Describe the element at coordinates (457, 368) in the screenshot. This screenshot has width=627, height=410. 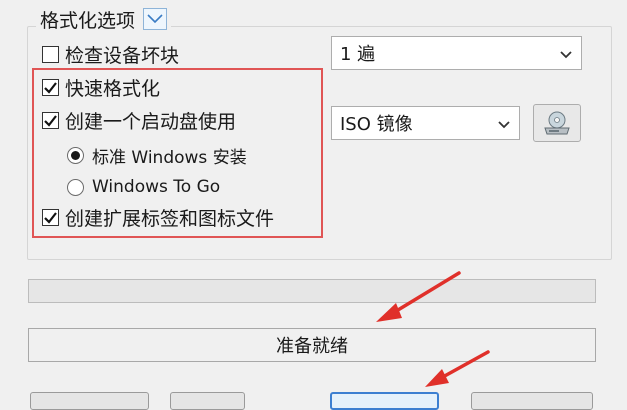
I see `arrow-to-start-button-icon` at that location.